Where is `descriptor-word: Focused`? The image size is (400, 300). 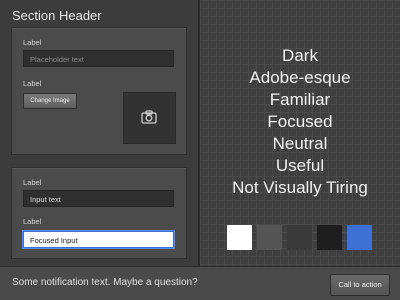
descriptor-word: Focused is located at coordinates (300, 121).